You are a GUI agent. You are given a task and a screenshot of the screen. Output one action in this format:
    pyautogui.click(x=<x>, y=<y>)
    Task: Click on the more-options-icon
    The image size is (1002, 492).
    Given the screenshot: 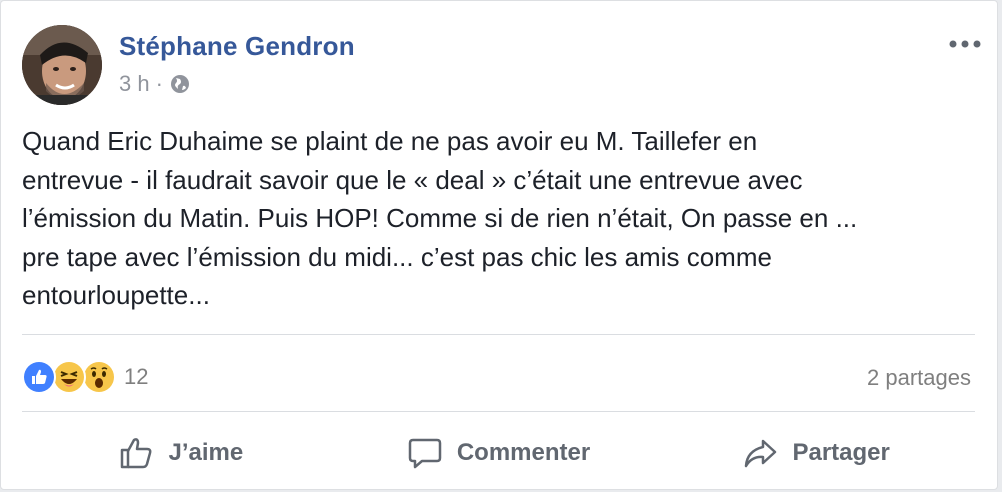 What is the action you would take?
    pyautogui.click(x=965, y=44)
    